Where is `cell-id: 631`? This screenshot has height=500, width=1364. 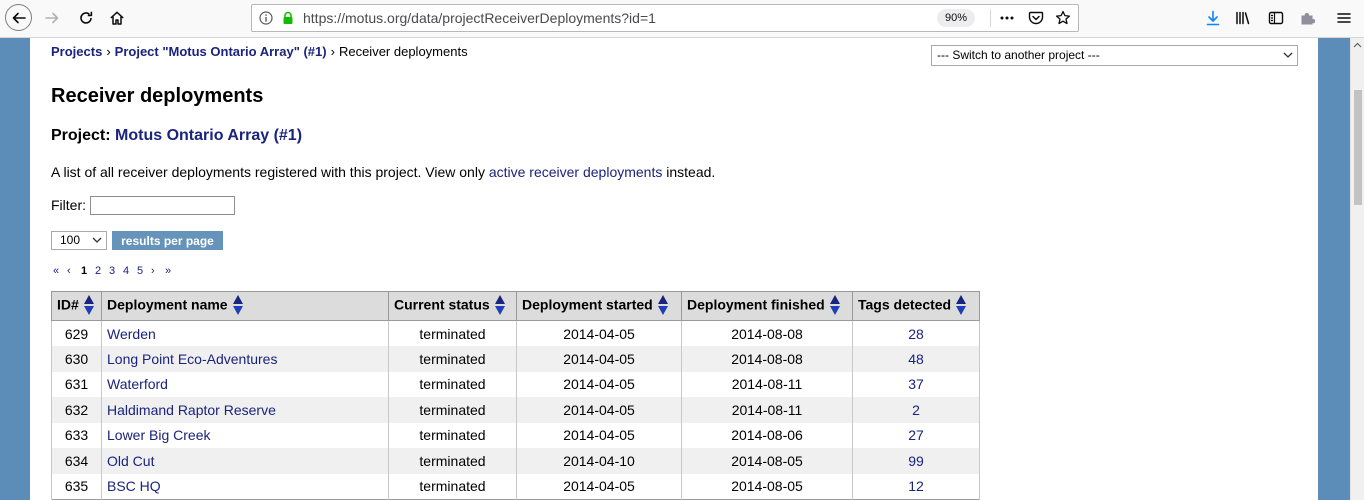
cell-id: 631 is located at coordinates (76, 384).